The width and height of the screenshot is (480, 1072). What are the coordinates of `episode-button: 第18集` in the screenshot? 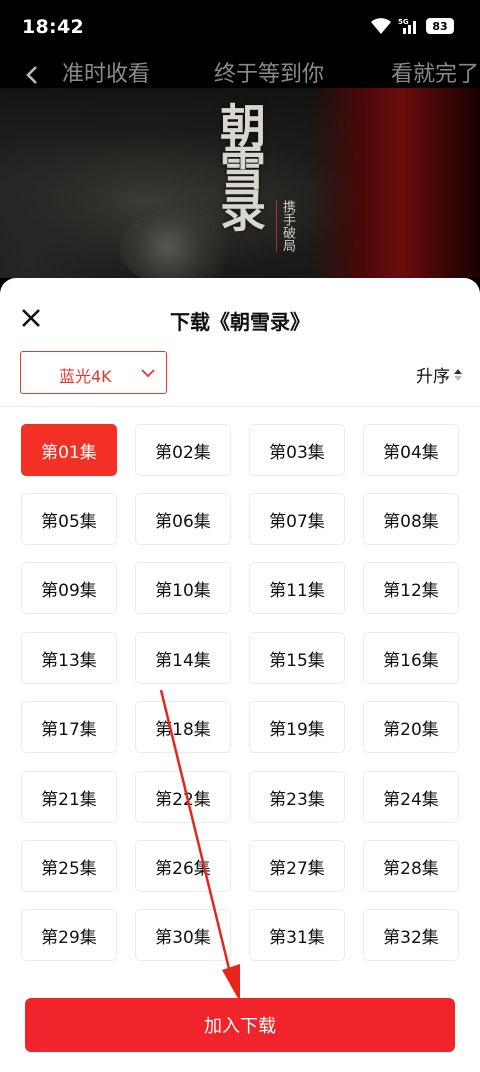 It's located at (183, 727).